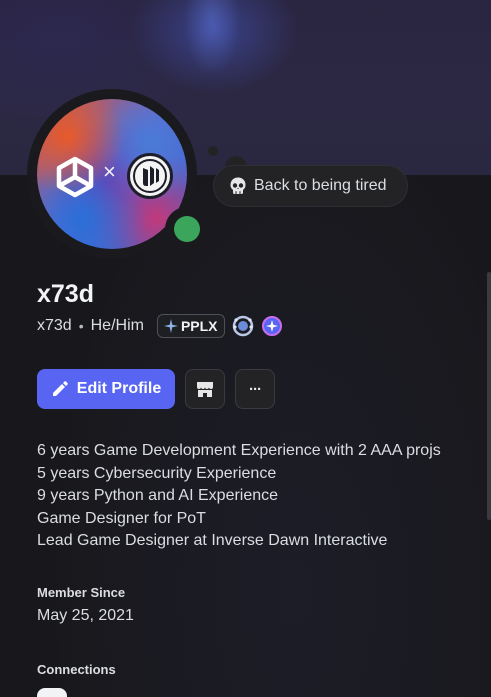 The image size is (491, 697). What do you see at coordinates (60, 388) in the screenshot?
I see `pencil-icon` at bounding box center [60, 388].